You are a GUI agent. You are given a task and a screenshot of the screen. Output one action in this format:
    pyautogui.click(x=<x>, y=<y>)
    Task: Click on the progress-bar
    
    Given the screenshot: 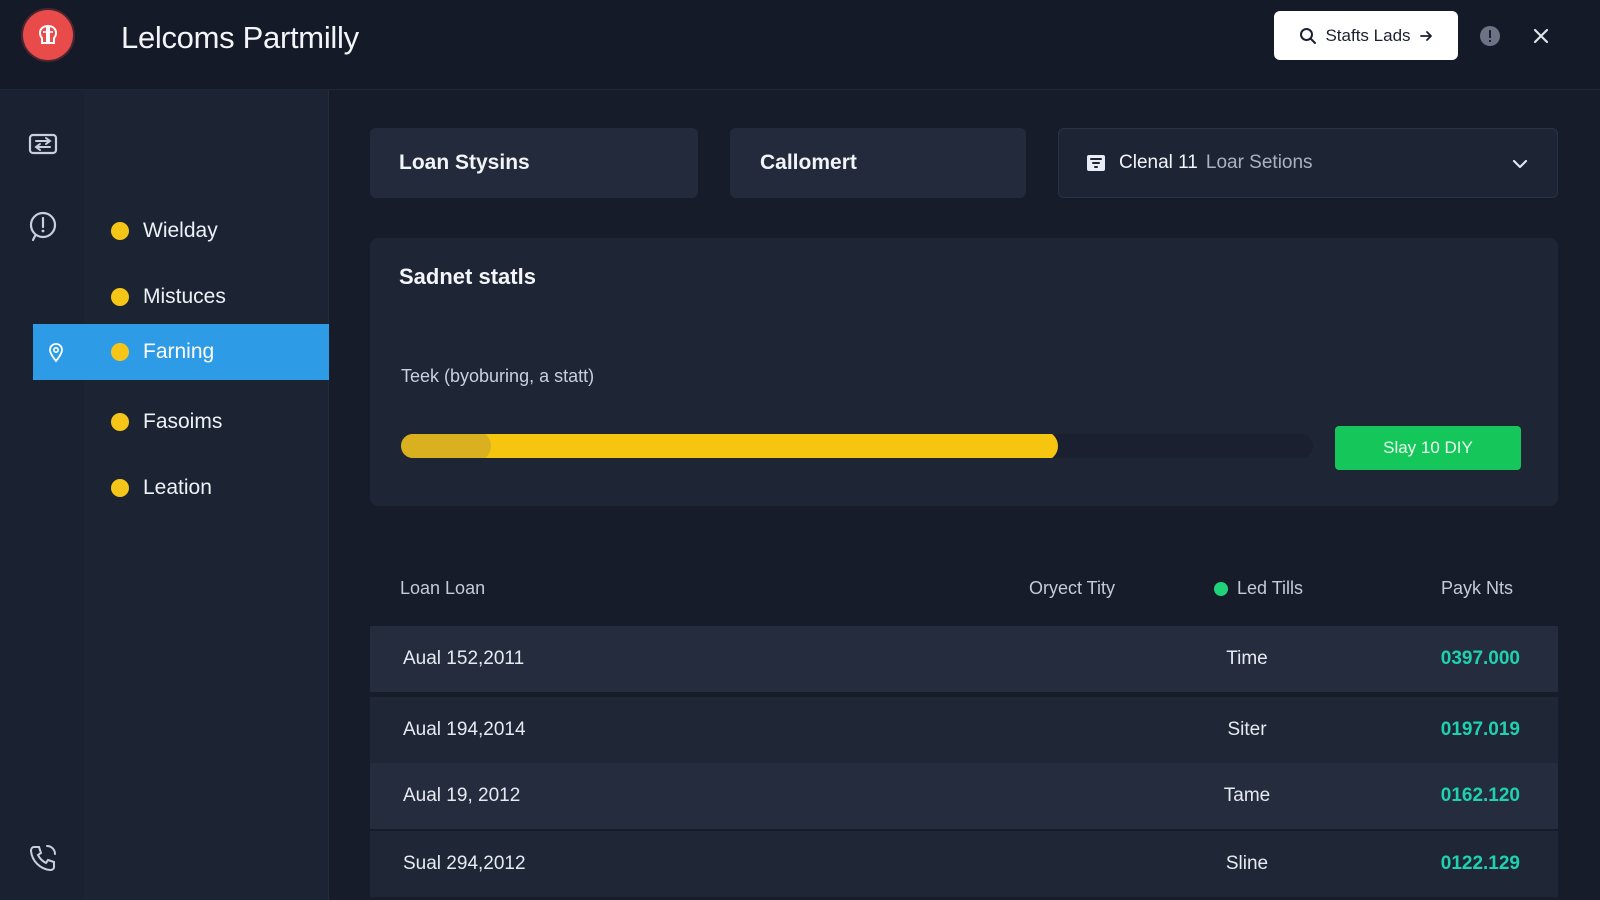 What is the action you would take?
    pyautogui.click(x=857, y=446)
    